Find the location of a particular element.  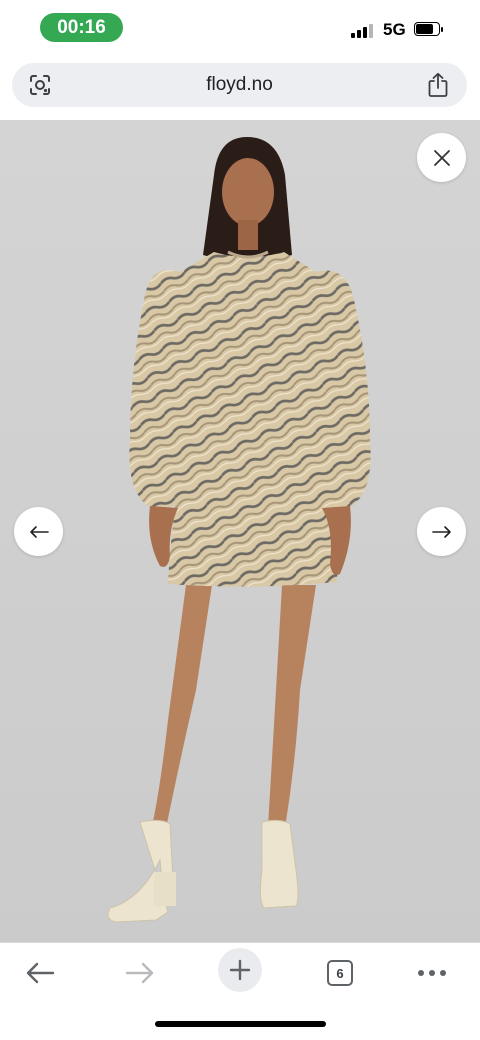

menu-button is located at coordinates (432, 973).